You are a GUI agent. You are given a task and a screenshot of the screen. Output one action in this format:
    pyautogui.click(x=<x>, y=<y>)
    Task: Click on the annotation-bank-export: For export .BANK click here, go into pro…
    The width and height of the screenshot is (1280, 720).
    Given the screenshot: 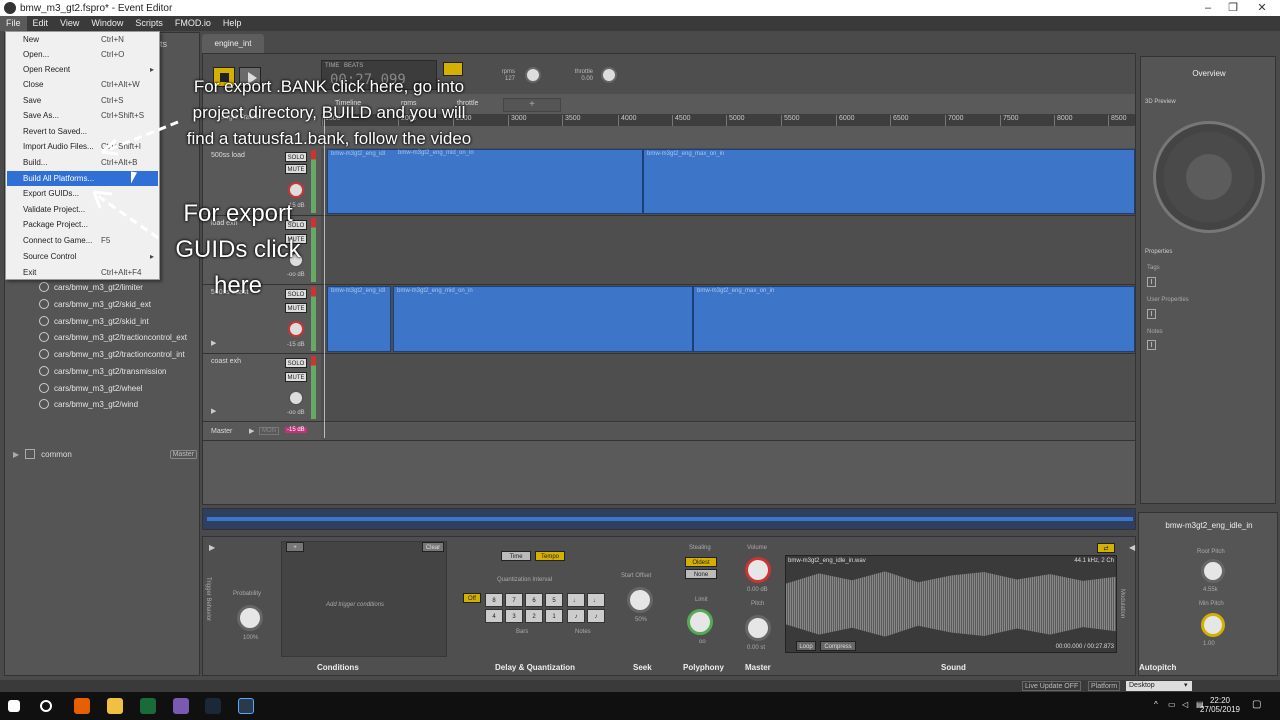 What is the action you would take?
    pyautogui.click(x=329, y=112)
    